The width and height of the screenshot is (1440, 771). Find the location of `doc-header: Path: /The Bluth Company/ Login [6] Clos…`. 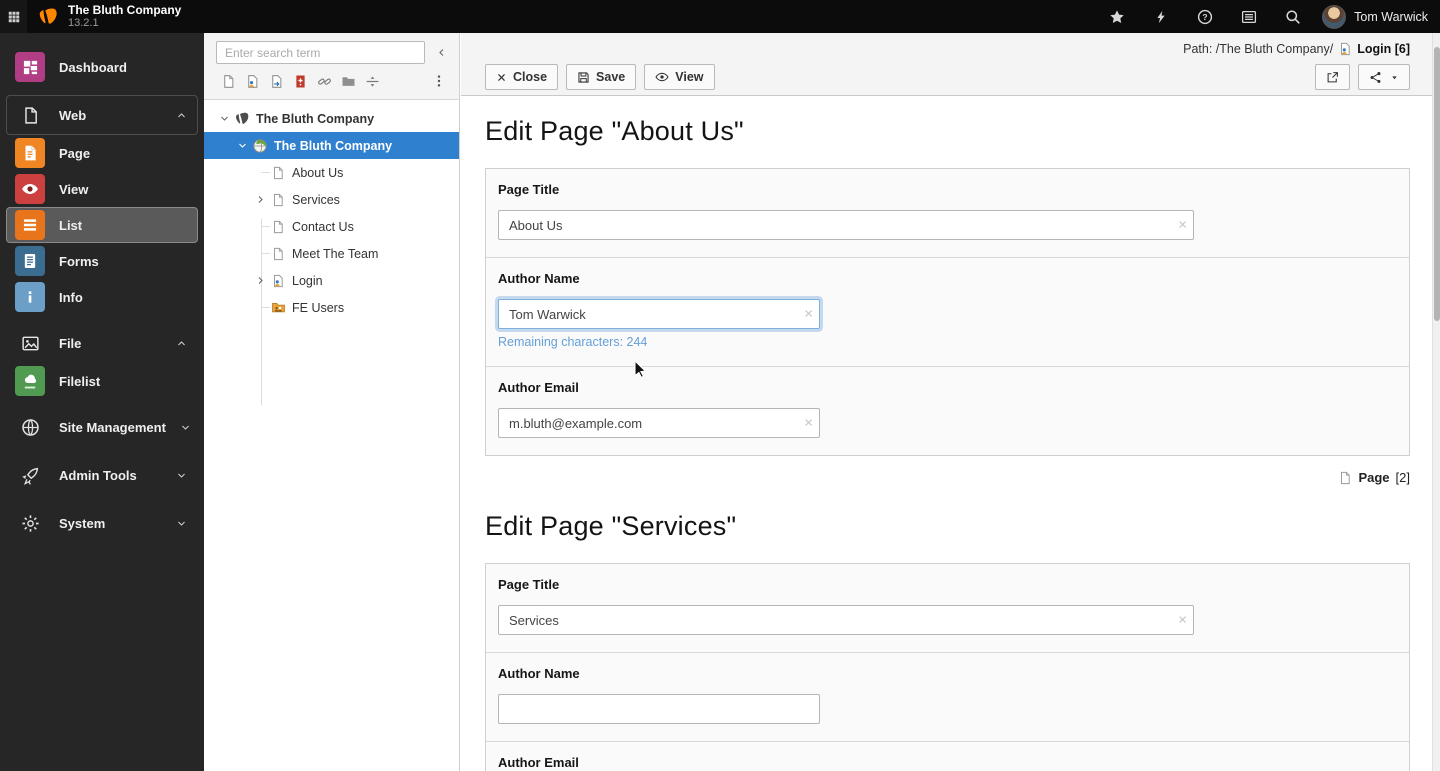

doc-header: Path: /The Bluth Company/ Login [6] Clos… is located at coordinates (946, 64).